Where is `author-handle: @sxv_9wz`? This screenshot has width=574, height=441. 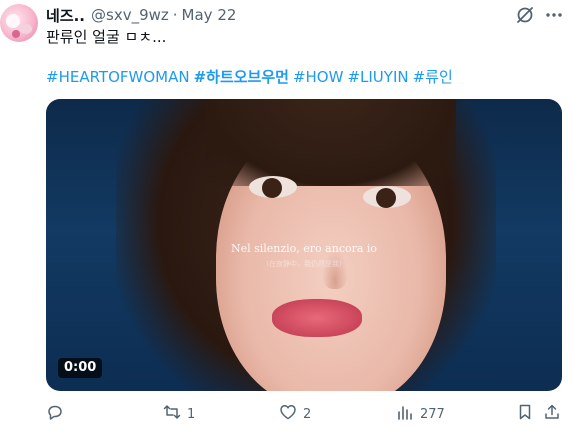 author-handle: @sxv_9wz is located at coordinates (130, 15).